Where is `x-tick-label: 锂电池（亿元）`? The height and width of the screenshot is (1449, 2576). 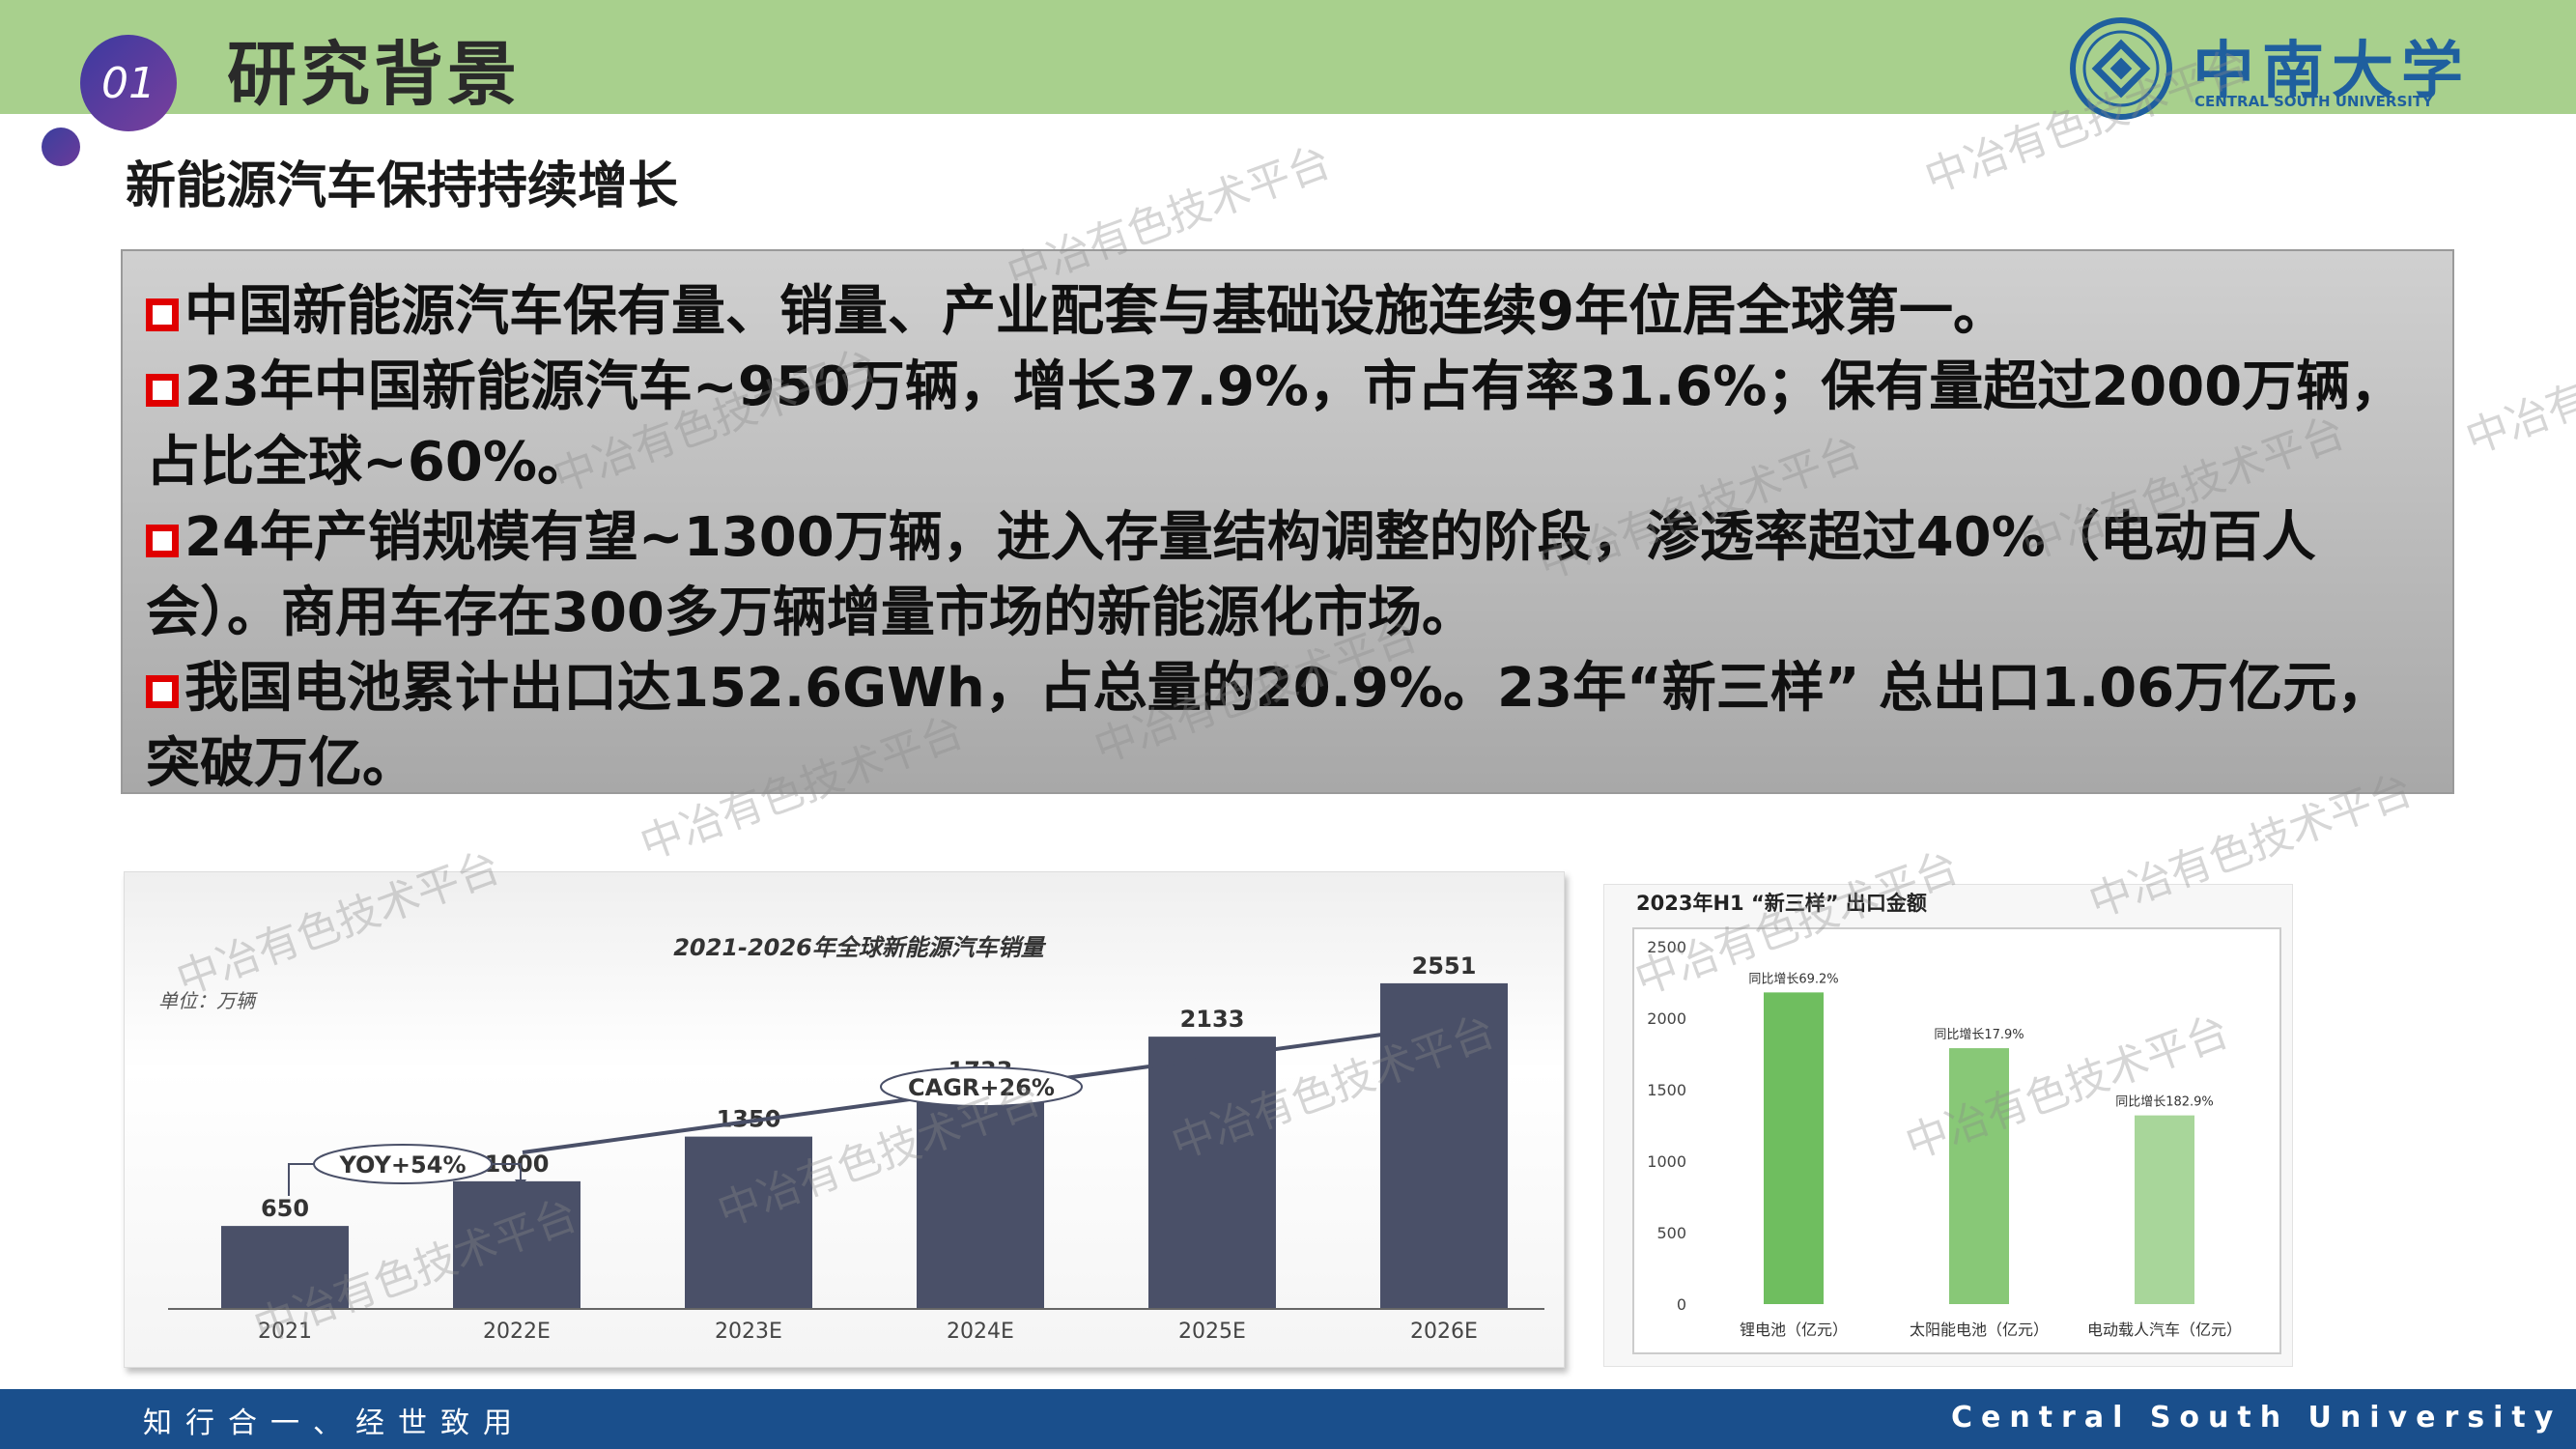
x-tick-label: 锂电池（亿元） is located at coordinates (1794, 1330).